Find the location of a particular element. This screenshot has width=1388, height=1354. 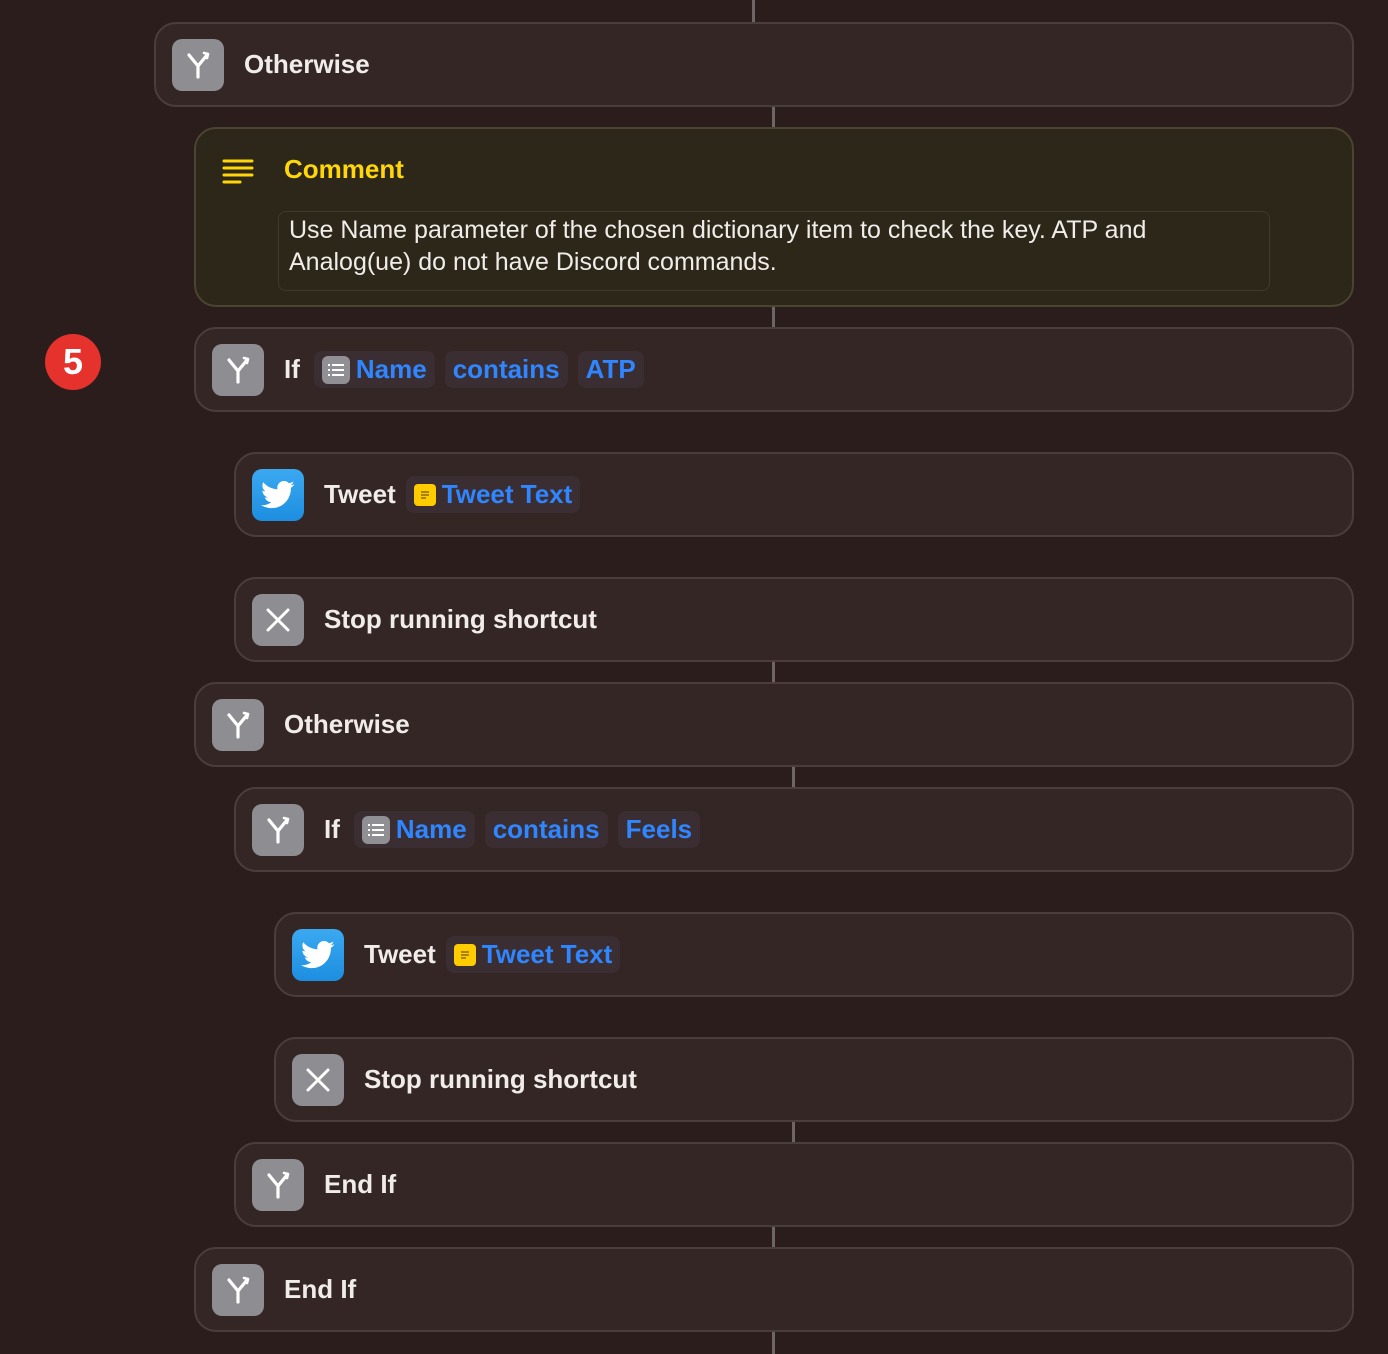

value-token: Feels is located at coordinates (659, 829).